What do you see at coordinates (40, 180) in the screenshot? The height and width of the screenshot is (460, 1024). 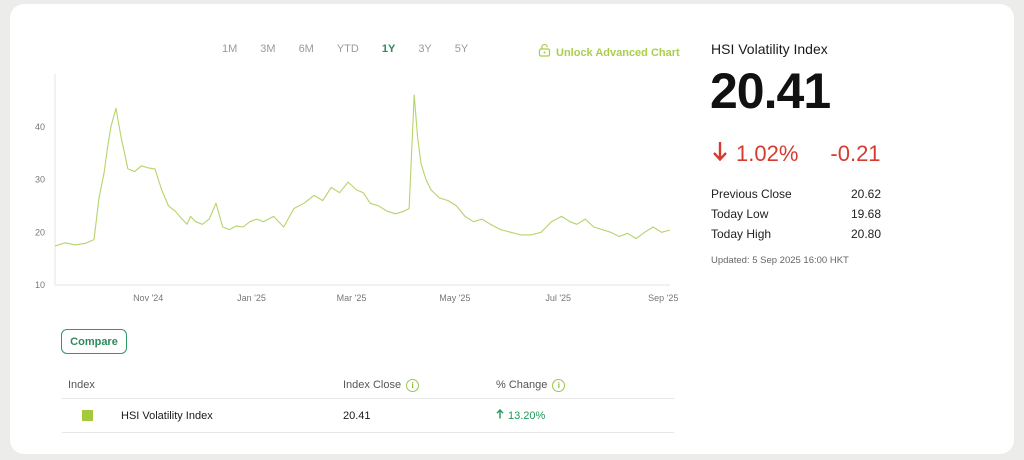 I see `y-tick-label: 30` at bounding box center [40, 180].